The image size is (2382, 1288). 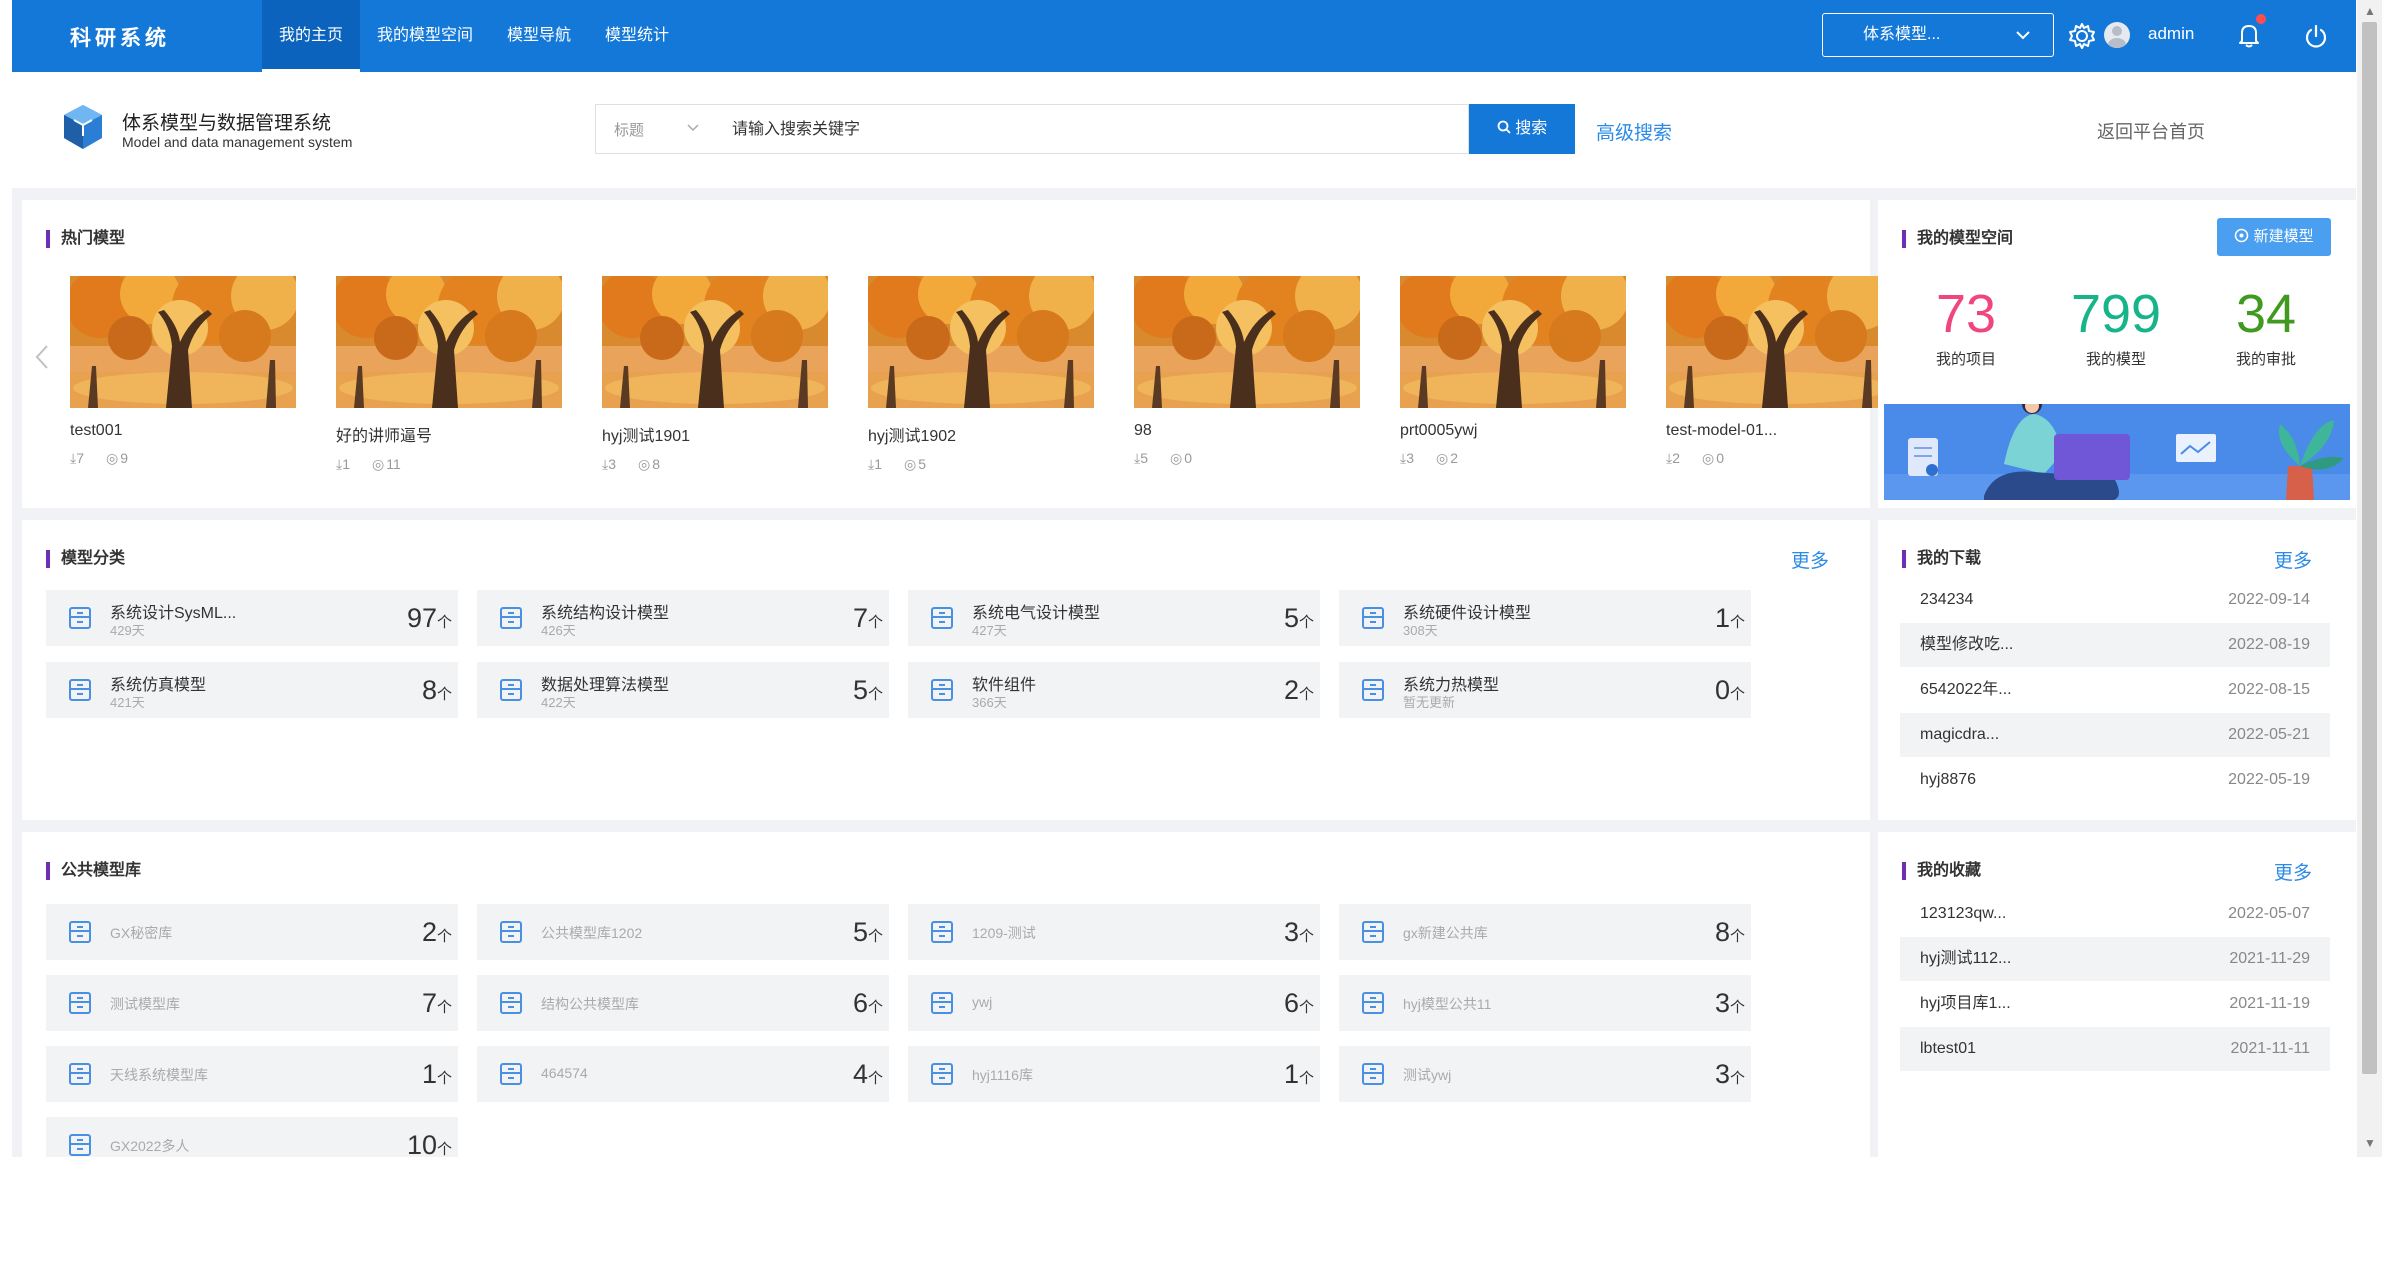 What do you see at coordinates (252, 1074) in the screenshot?
I see `library-card: 天线系统模型库 1个` at bounding box center [252, 1074].